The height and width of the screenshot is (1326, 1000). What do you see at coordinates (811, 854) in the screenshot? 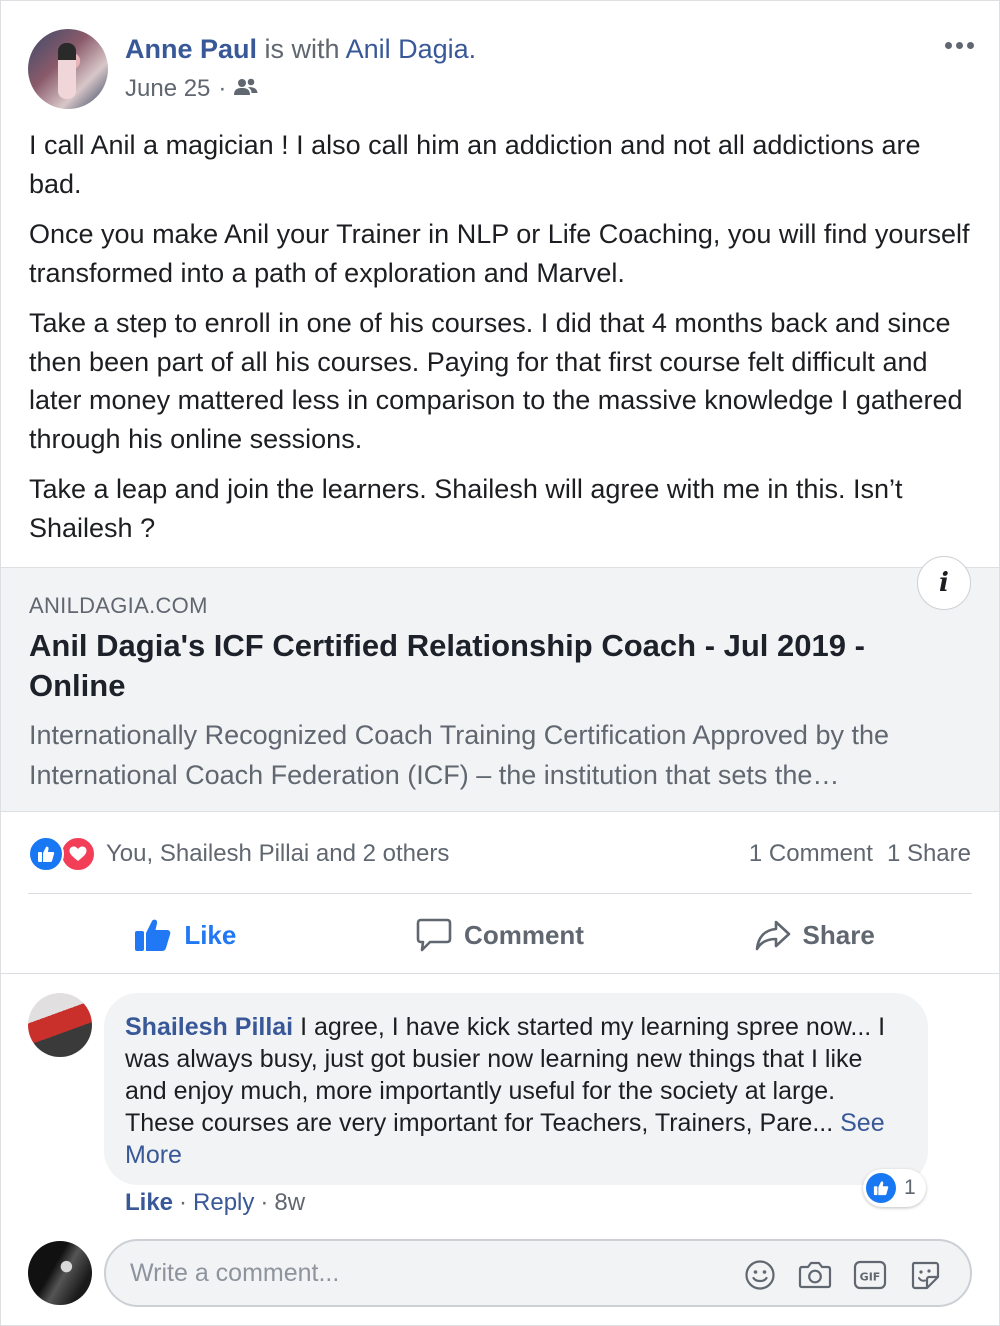
I see `comment-count: 1 Comment` at bounding box center [811, 854].